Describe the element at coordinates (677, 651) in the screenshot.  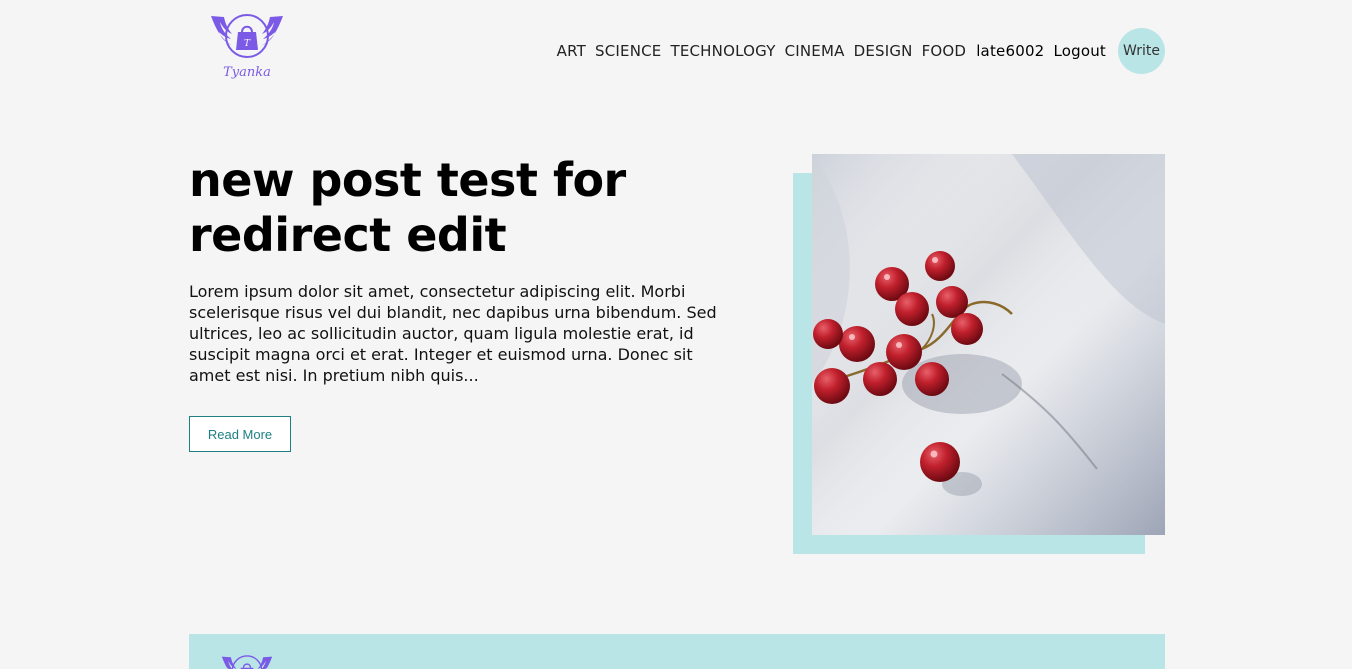
I see `footer` at that location.